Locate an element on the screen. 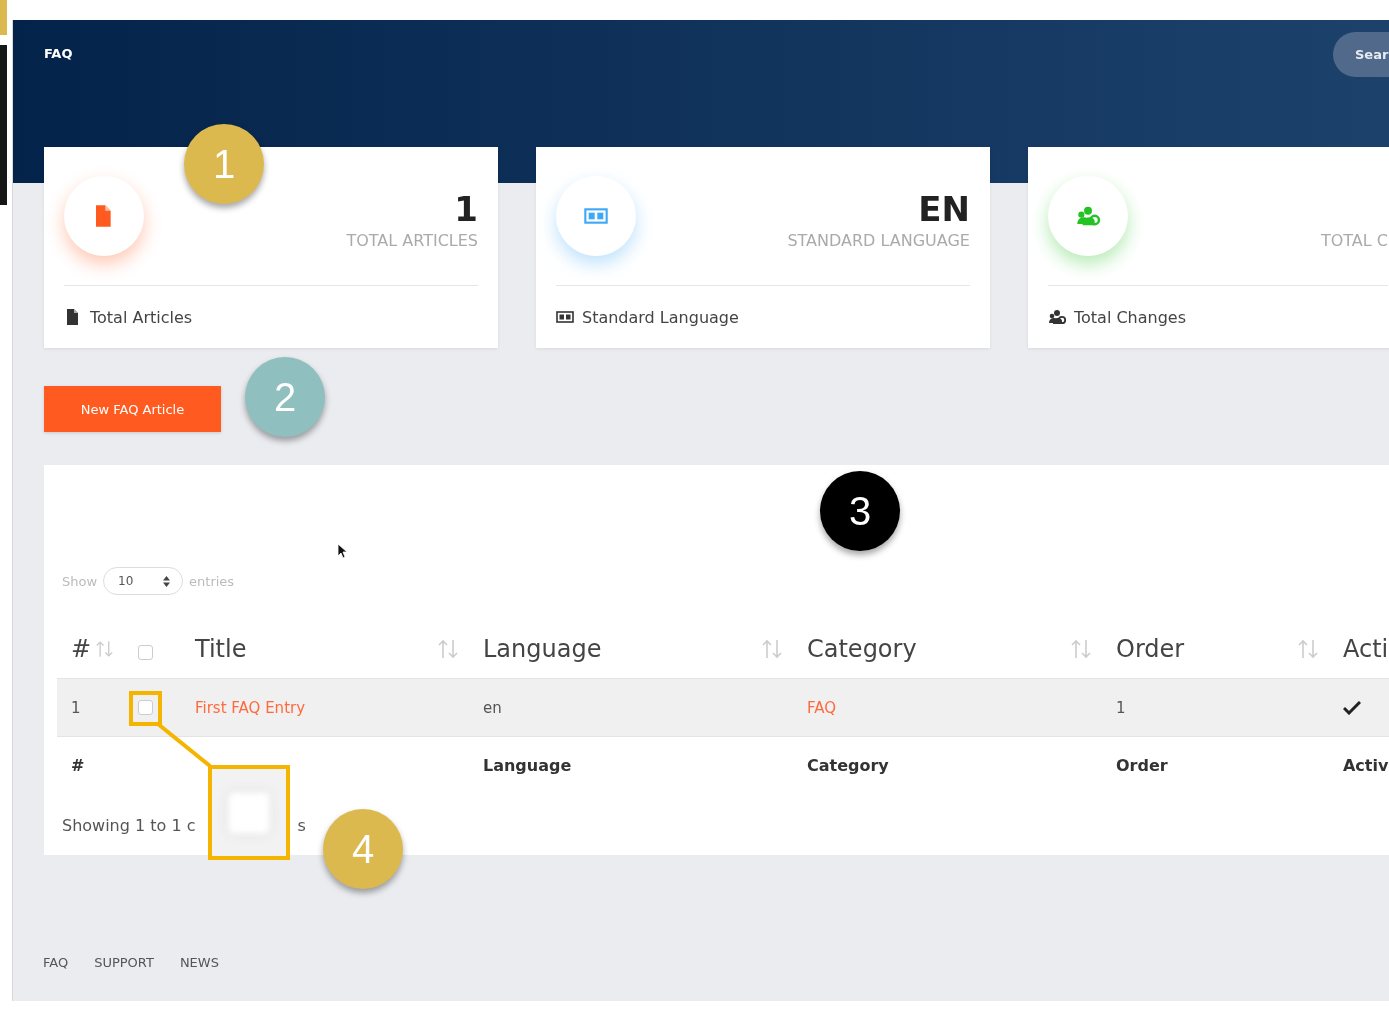 This screenshot has height=1016, width=1389. entries-label: entries is located at coordinates (212, 581).